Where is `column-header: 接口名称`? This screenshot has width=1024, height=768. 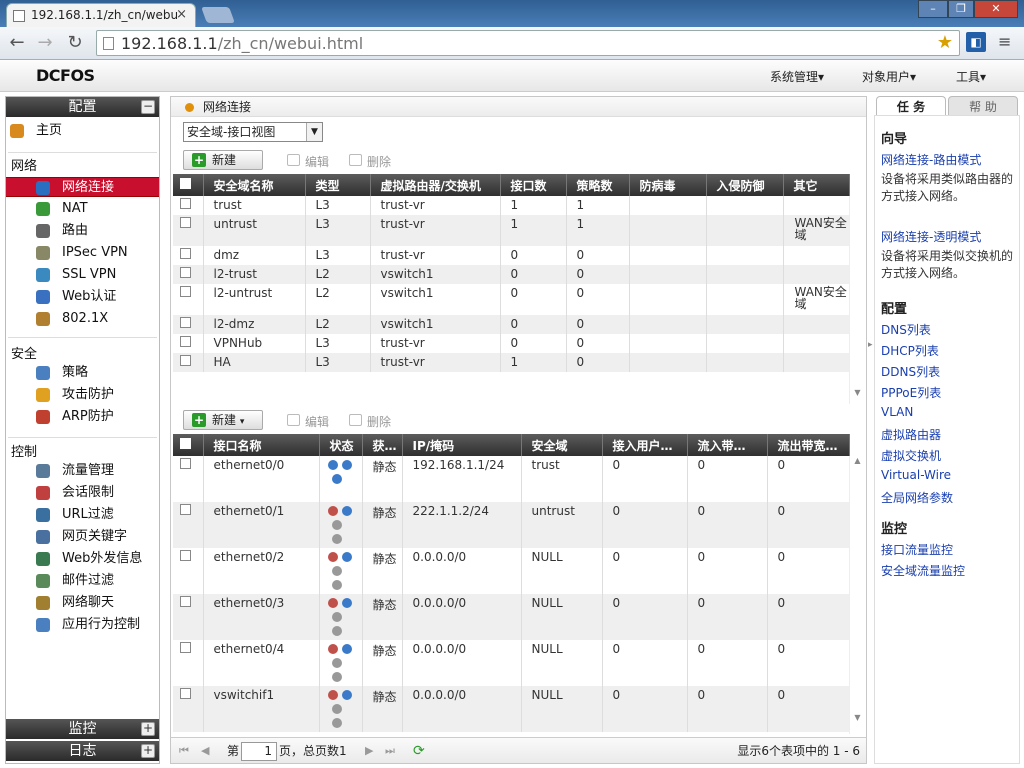 column-header: 接口名称 is located at coordinates (261, 445).